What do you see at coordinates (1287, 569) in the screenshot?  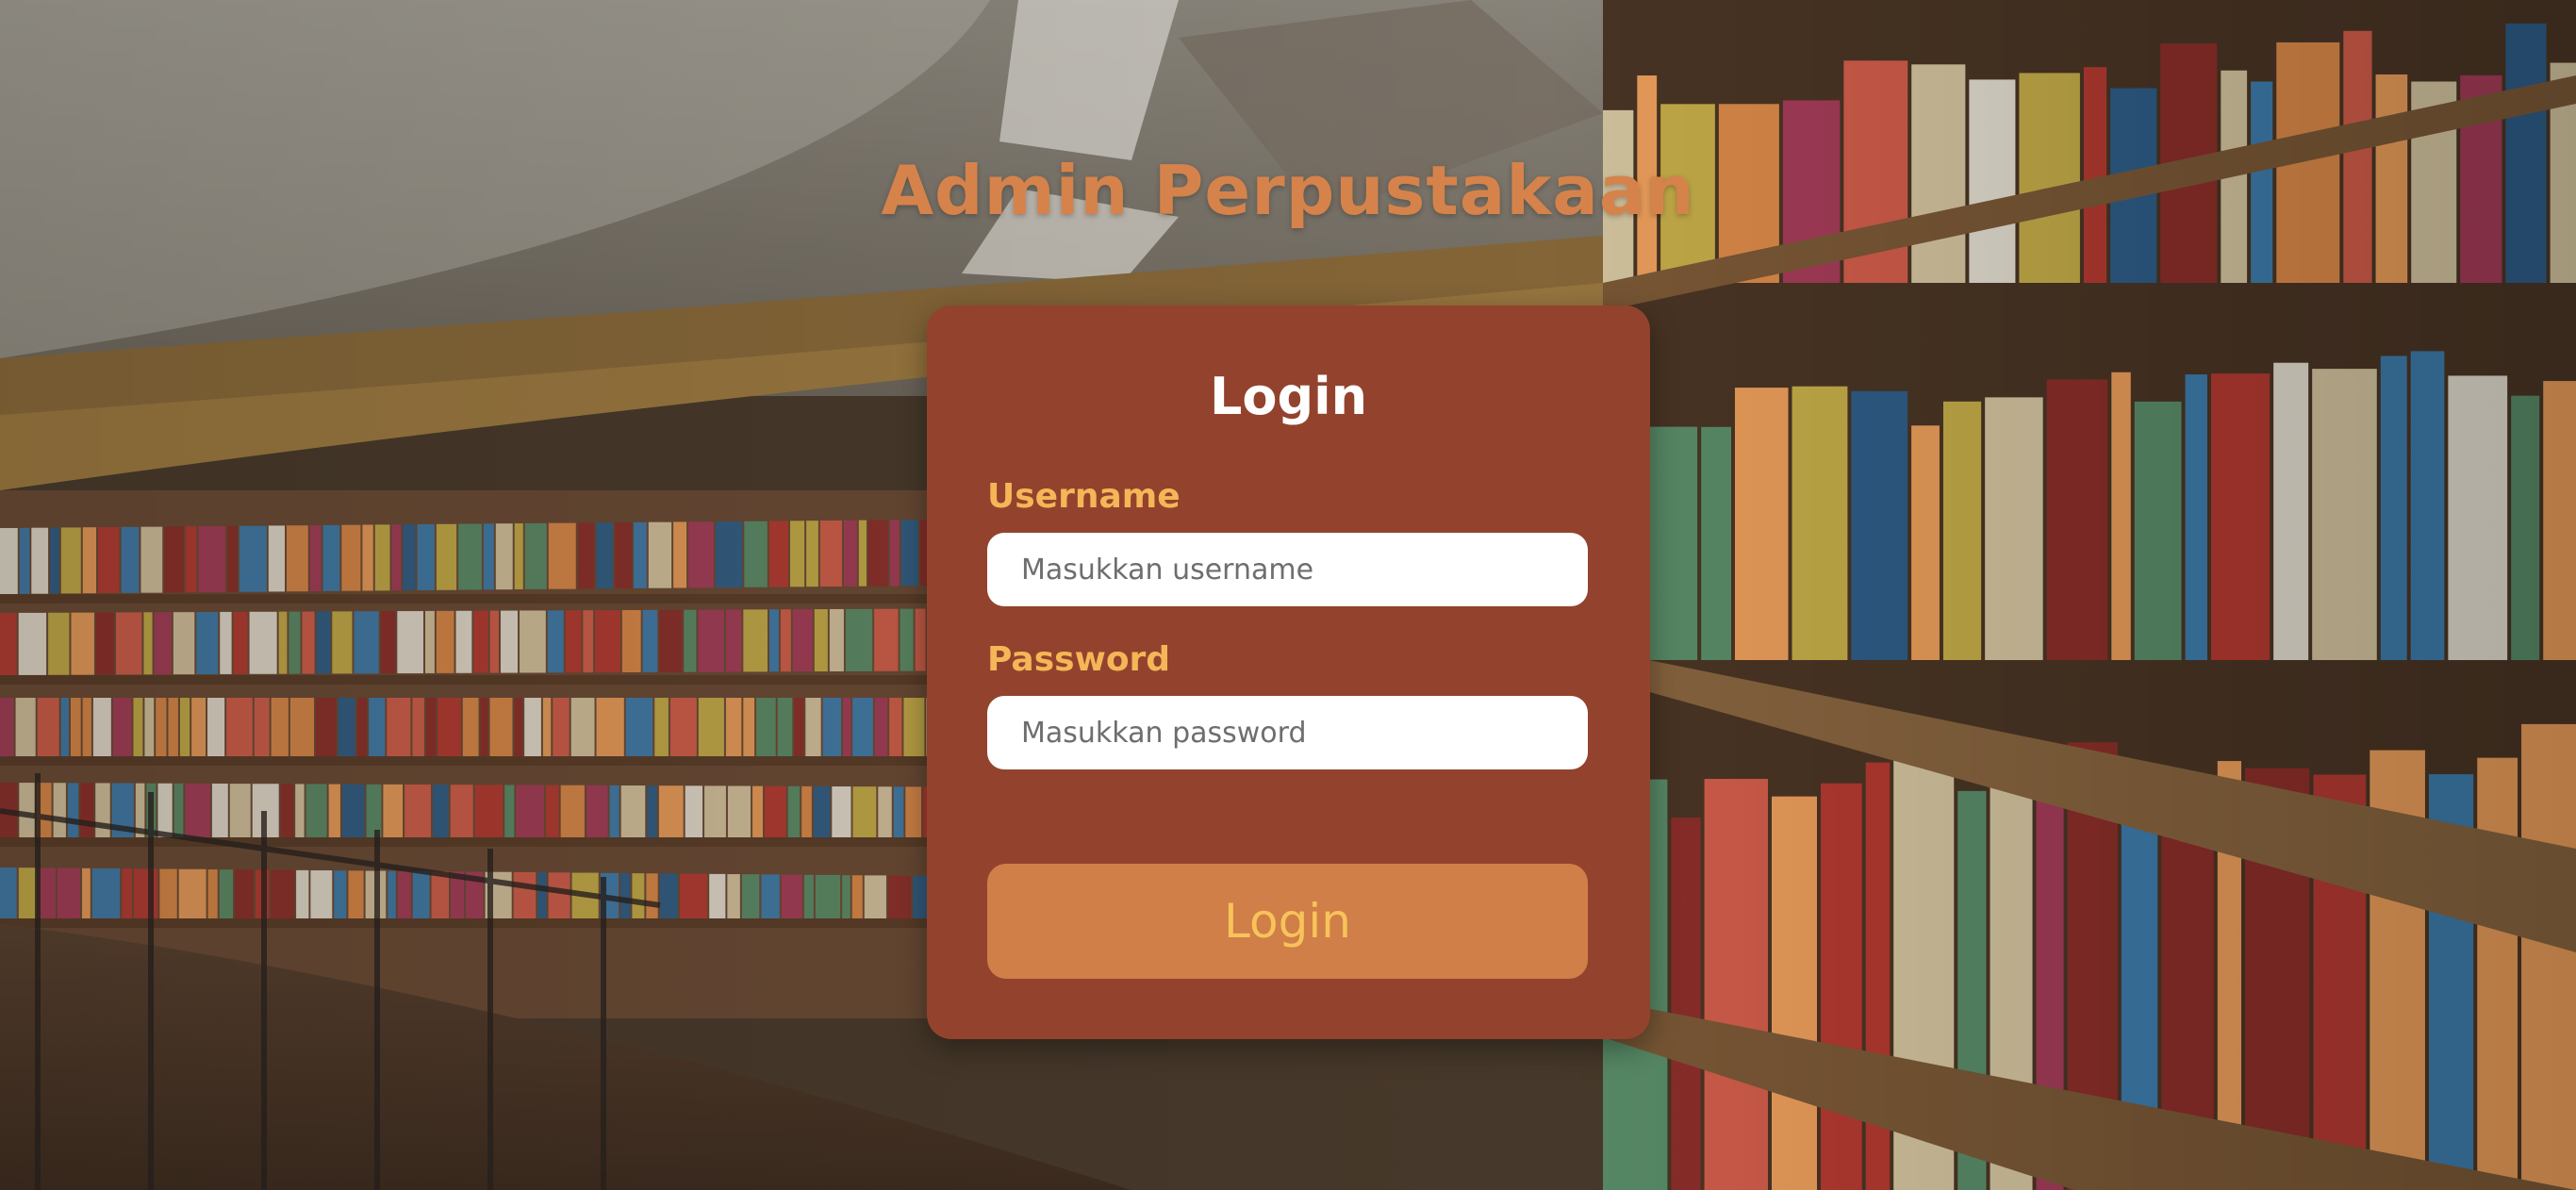 I see `username-input` at bounding box center [1287, 569].